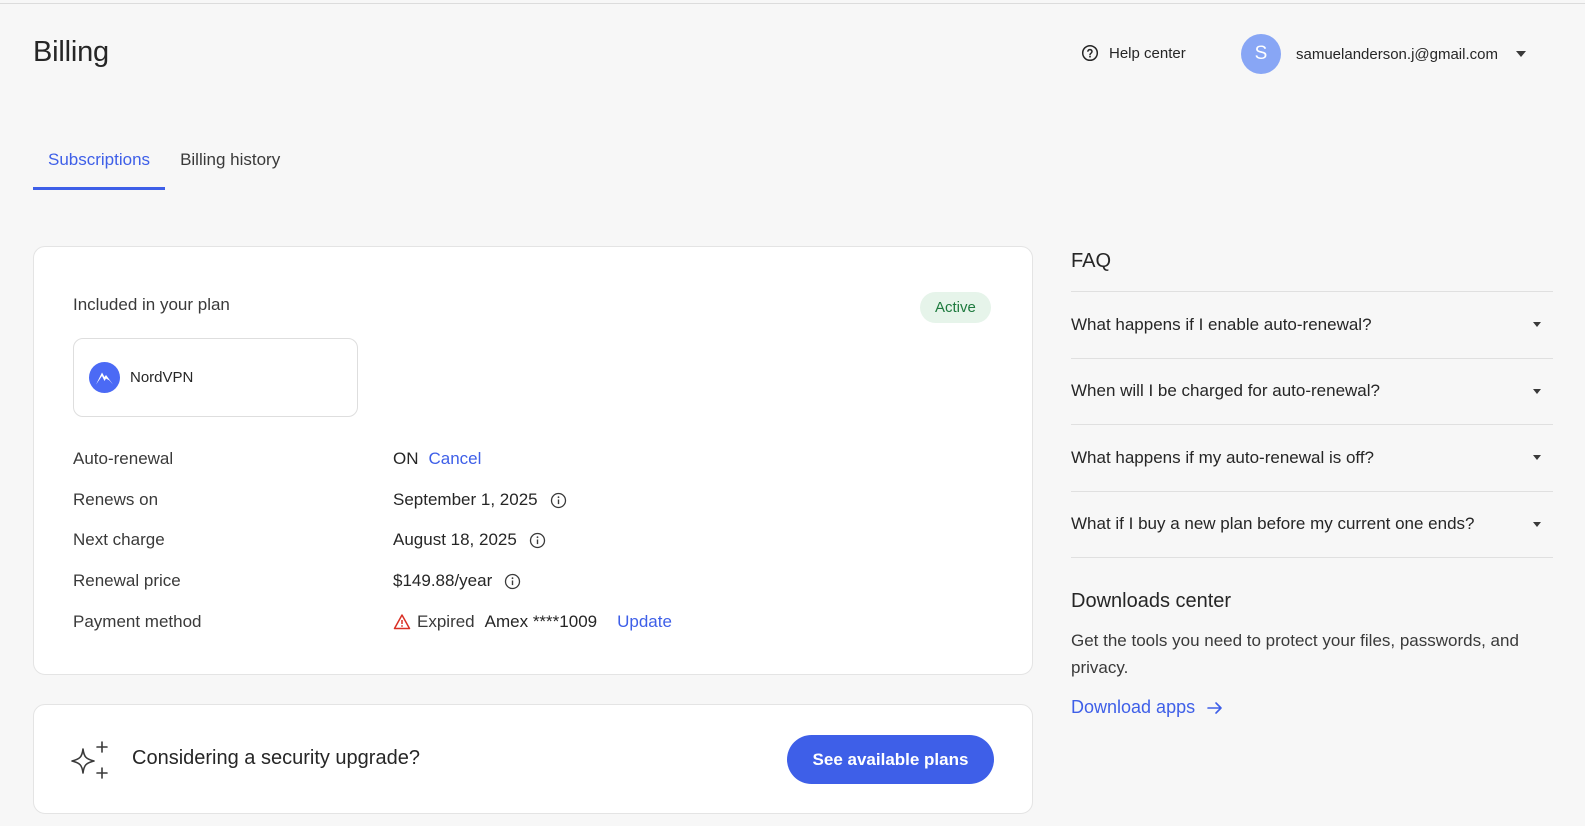  What do you see at coordinates (123, 458) in the screenshot?
I see `auto-renewal-label: Auto-renewal` at bounding box center [123, 458].